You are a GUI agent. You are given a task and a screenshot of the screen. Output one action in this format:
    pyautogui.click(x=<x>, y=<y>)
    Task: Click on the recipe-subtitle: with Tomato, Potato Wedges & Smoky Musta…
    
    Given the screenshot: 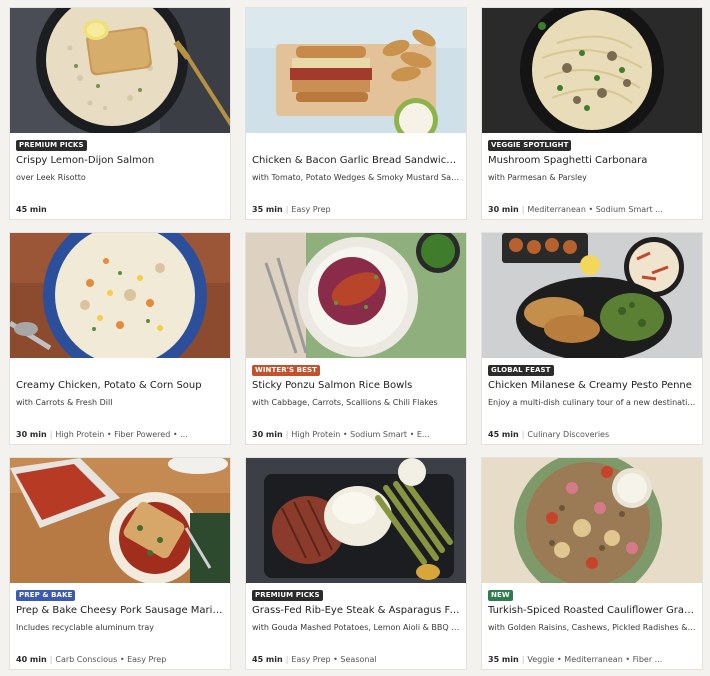 What is the action you would take?
    pyautogui.click(x=356, y=177)
    